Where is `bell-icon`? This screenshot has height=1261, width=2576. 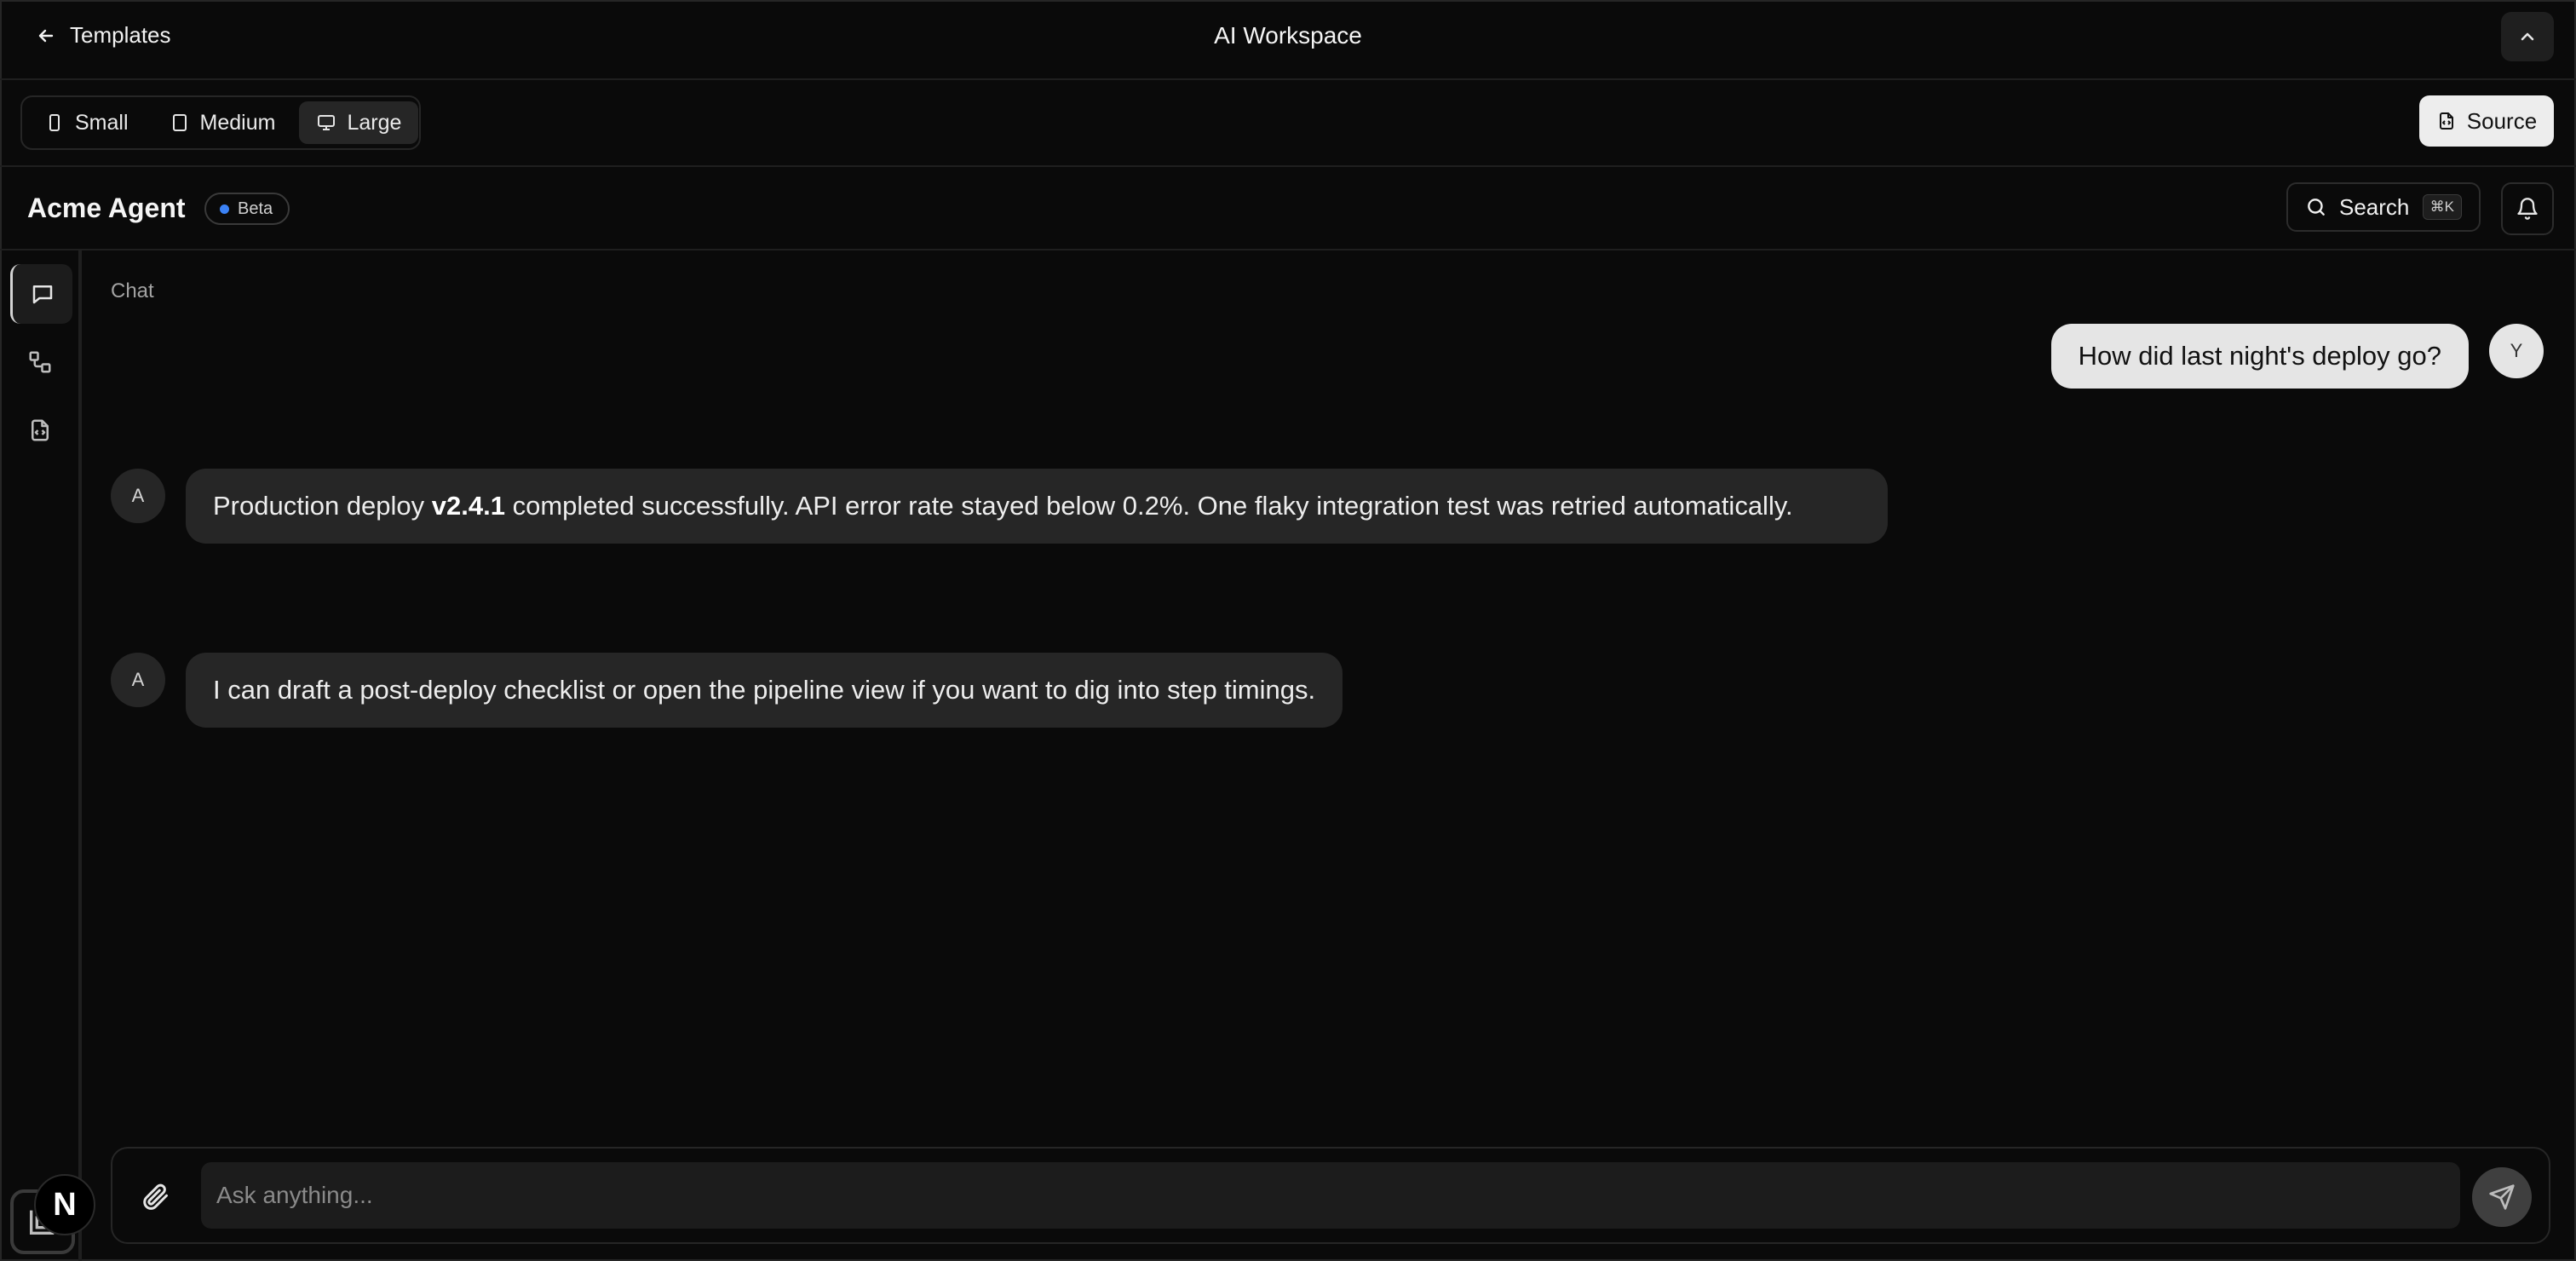
bell-icon is located at coordinates (2527, 209).